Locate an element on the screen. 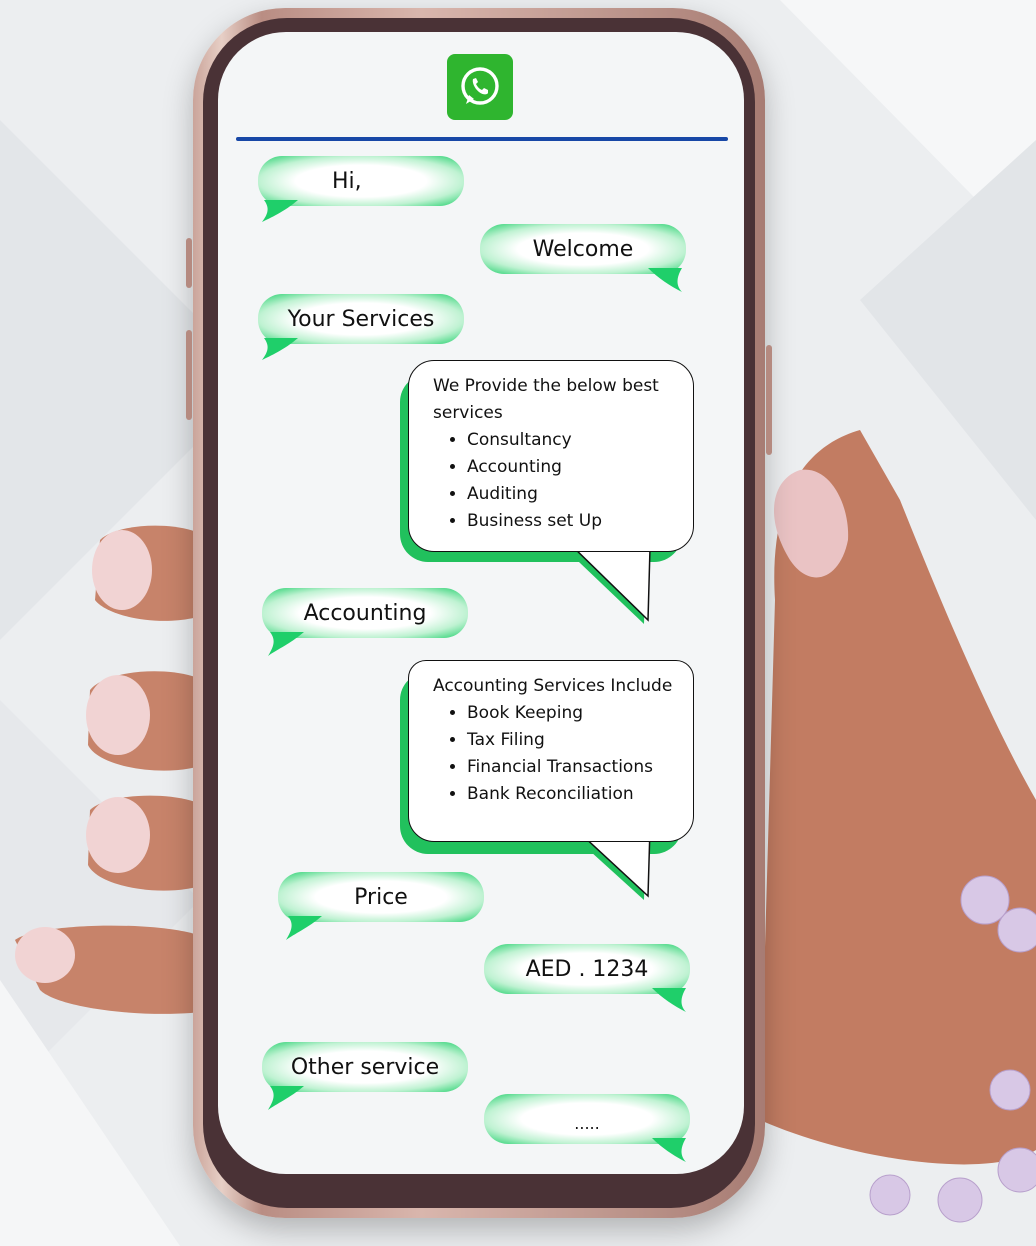 Image resolution: width=1036 pixels, height=1246 pixels. chat-bubble-right: AED . 1234 is located at coordinates (587, 969).